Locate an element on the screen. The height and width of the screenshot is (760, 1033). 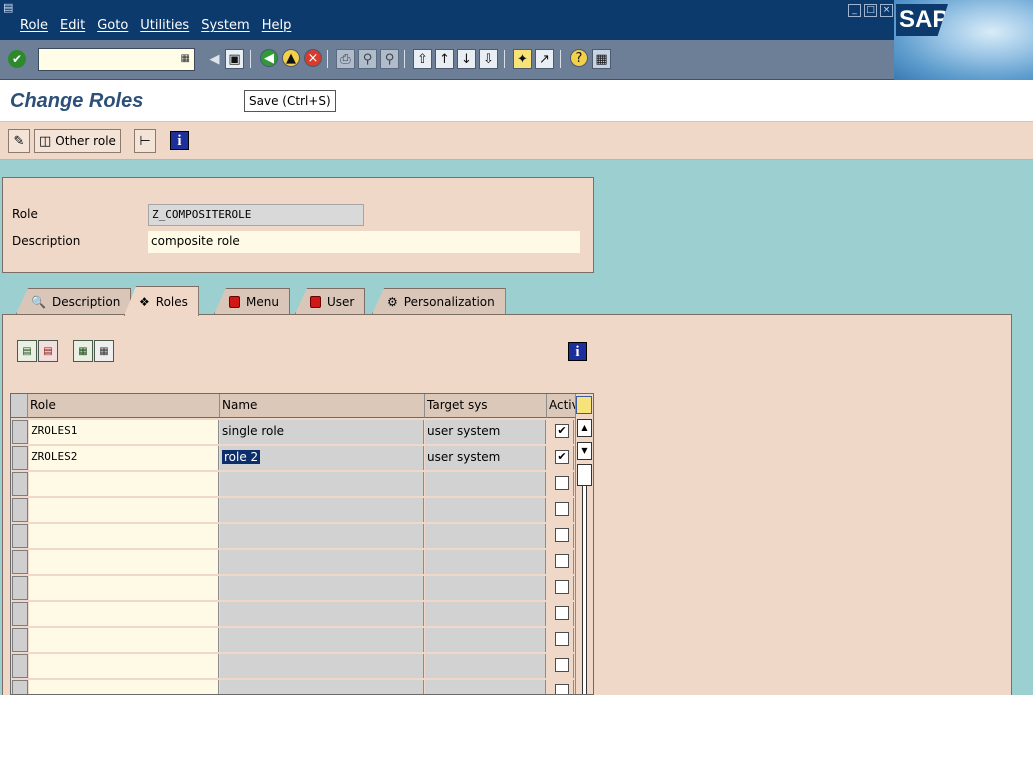
save-icon: ▣ is located at coordinates (234, 59).